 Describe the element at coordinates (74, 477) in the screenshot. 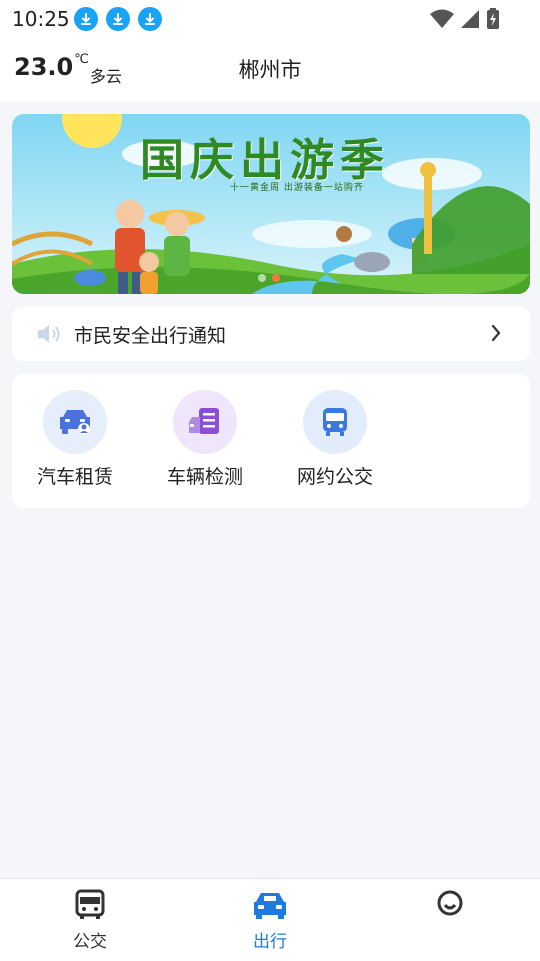

I see `service-label: 汽车租赁` at that location.